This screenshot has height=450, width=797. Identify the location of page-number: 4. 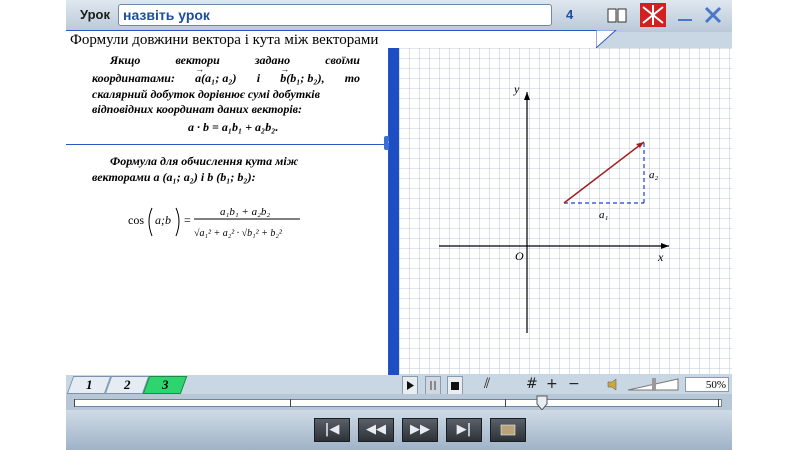
(570, 14).